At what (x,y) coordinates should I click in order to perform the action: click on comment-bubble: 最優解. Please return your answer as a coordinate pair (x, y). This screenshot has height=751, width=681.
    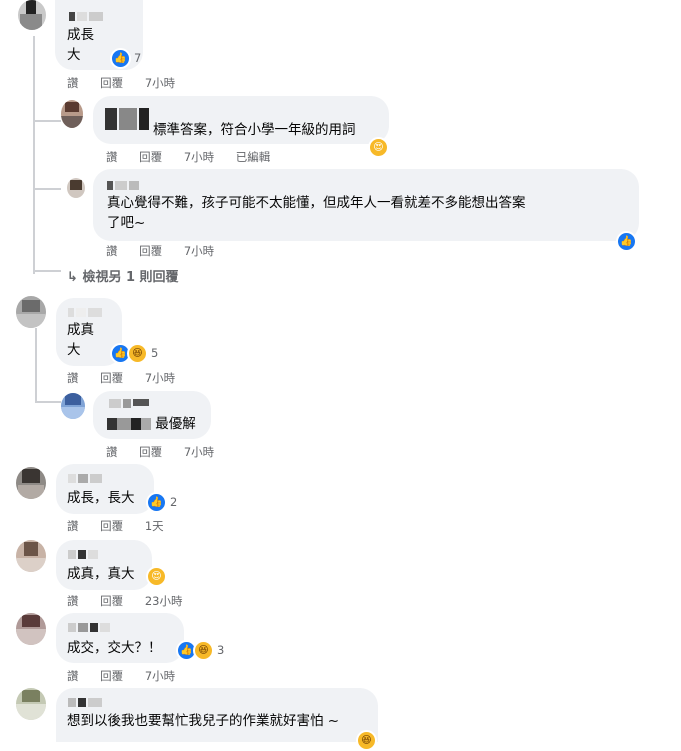
    Looking at the image, I should click on (152, 415).